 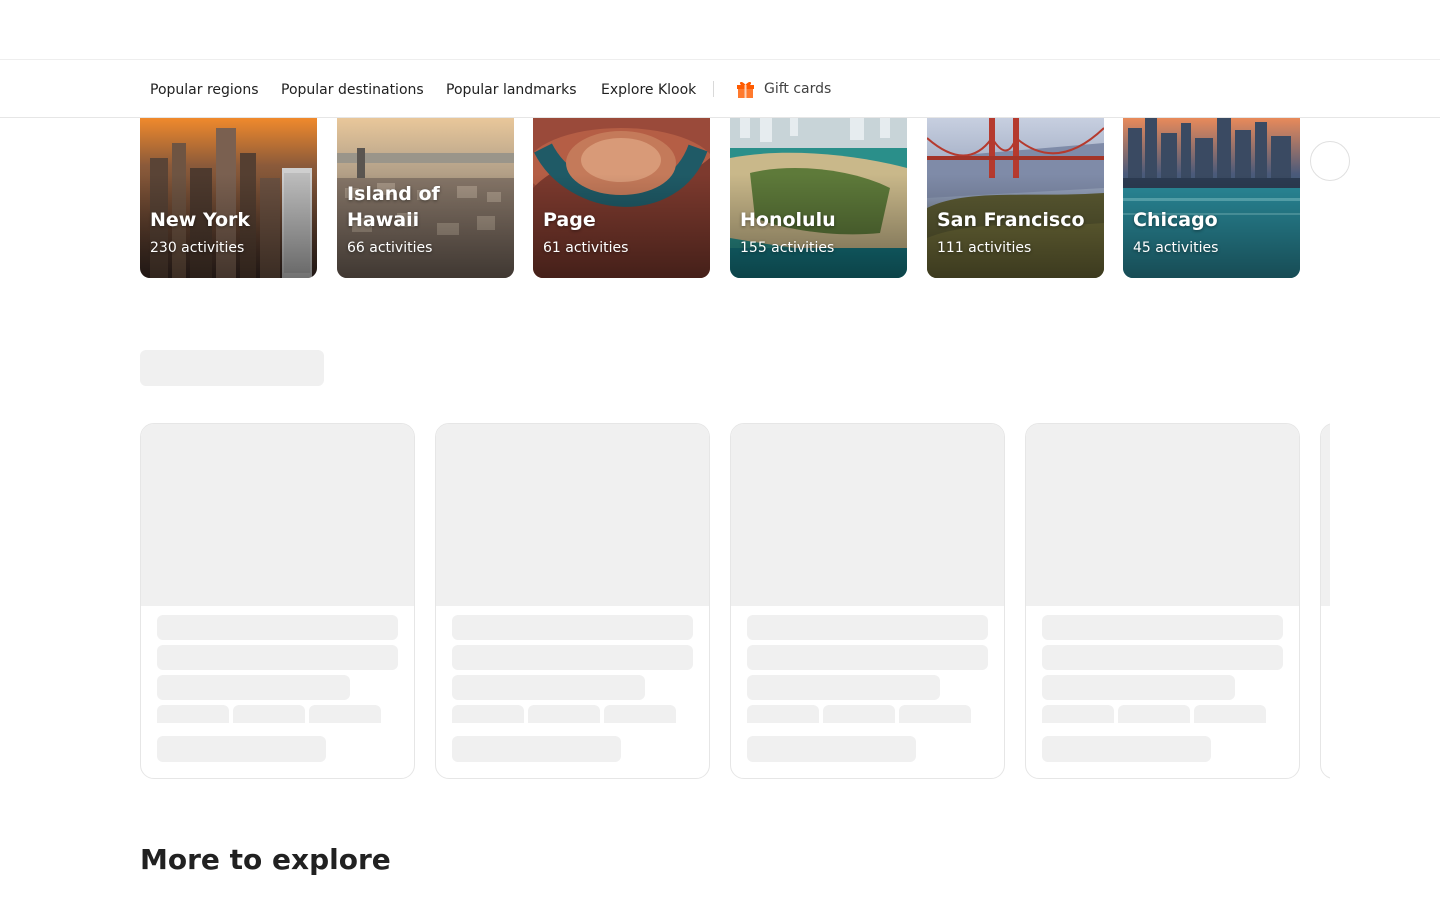 What do you see at coordinates (788, 220) in the screenshot?
I see `destination-name: Honolulu` at bounding box center [788, 220].